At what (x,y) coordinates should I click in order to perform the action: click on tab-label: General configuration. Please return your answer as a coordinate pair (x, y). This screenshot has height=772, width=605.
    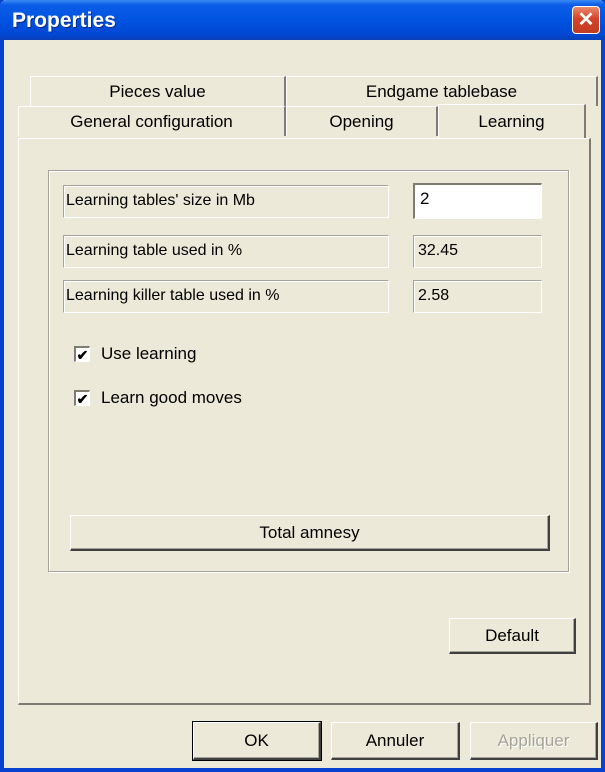
    Looking at the image, I should click on (151, 121).